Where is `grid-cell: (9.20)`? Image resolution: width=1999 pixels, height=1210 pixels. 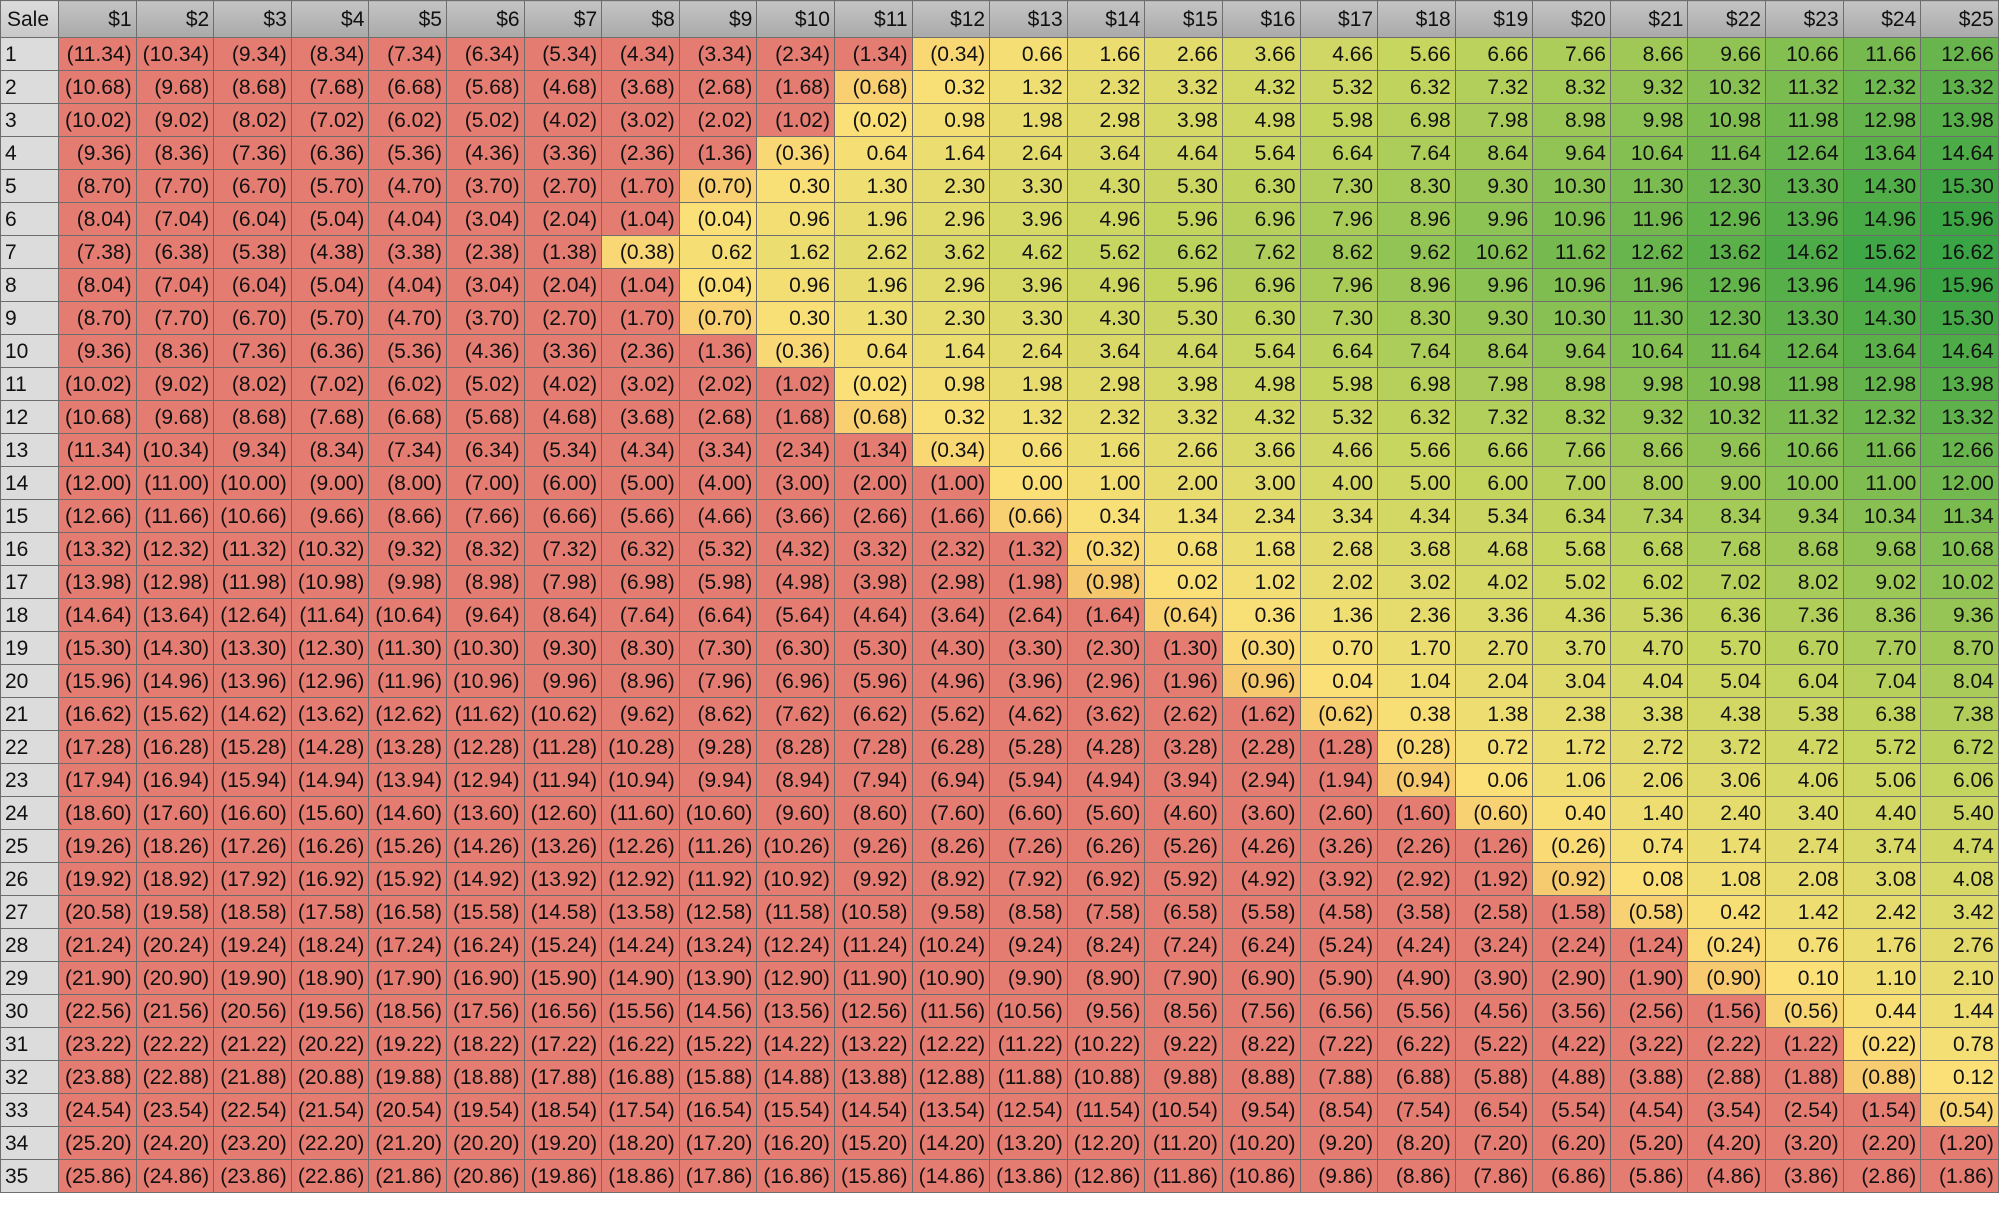
grid-cell: (9.20) is located at coordinates (1339, 1143).